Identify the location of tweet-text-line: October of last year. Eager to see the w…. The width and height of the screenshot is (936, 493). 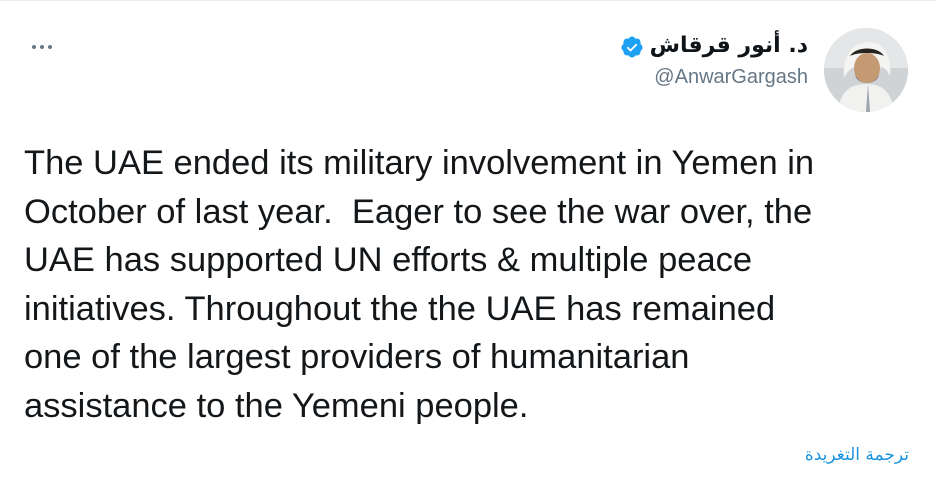
(418, 211).